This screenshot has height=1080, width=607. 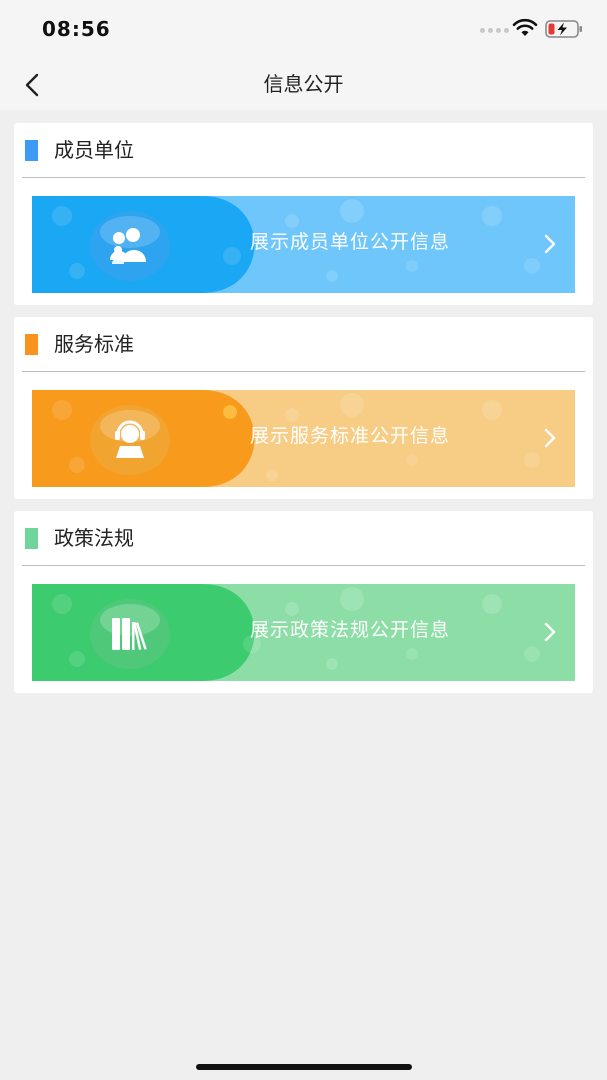 I want to click on home-indicator, so click(x=304, y=1067).